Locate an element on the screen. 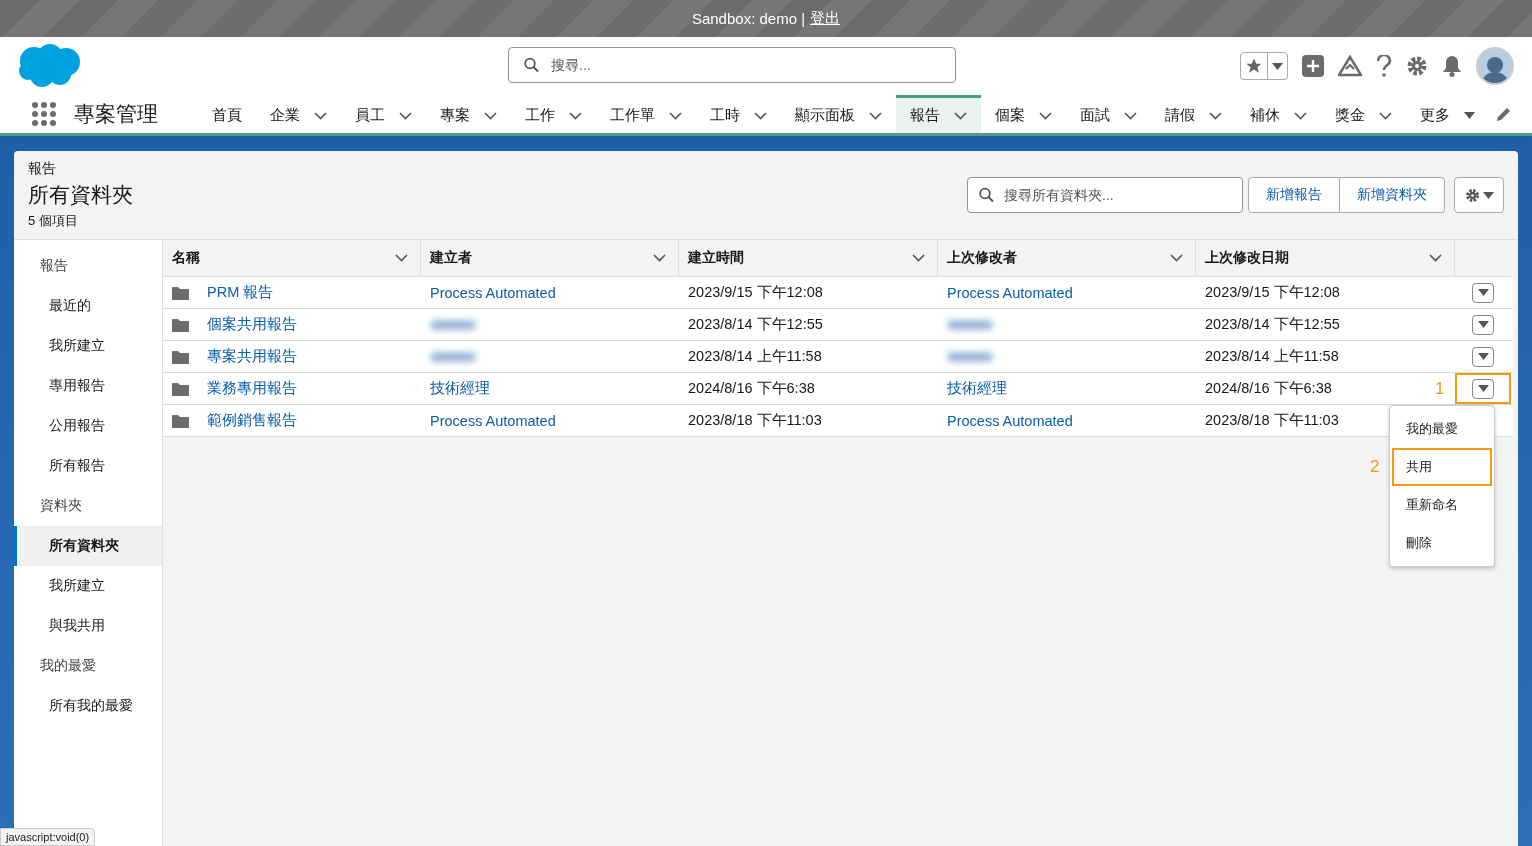  sidebar-item: 公用報告 is located at coordinates (88, 426).